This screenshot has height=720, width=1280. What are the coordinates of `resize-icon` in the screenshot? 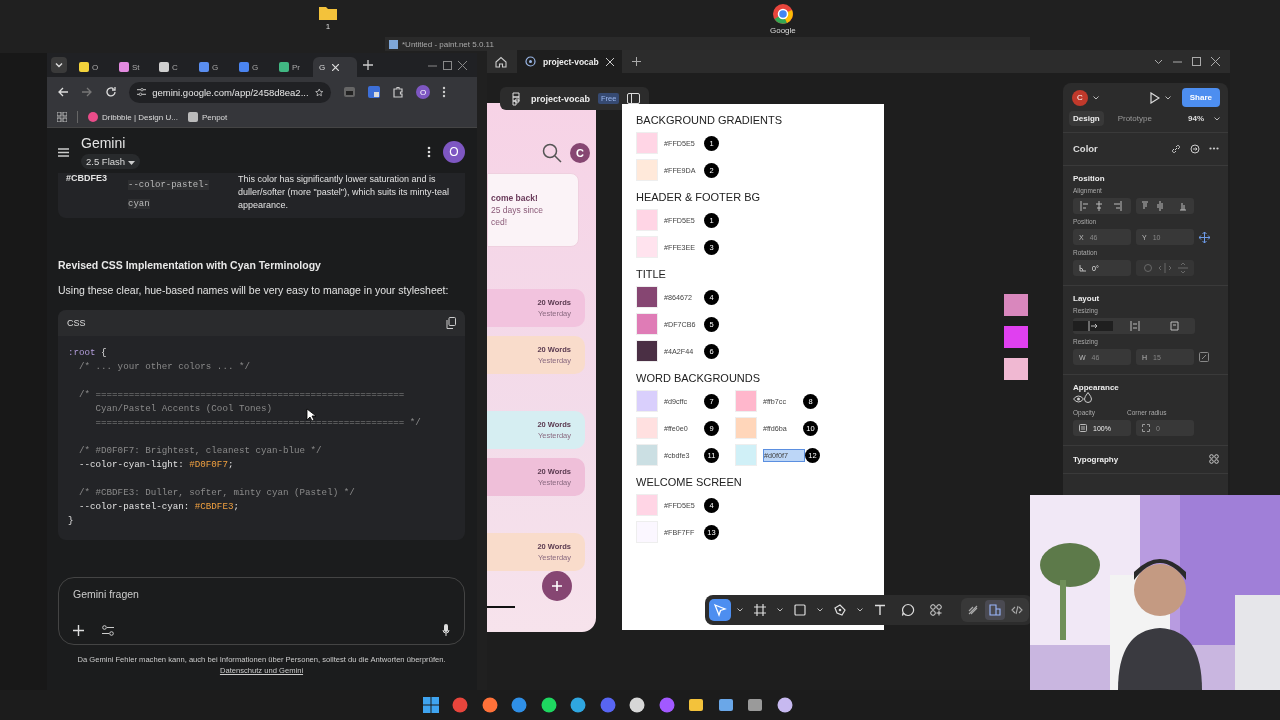 It's located at (1204, 357).